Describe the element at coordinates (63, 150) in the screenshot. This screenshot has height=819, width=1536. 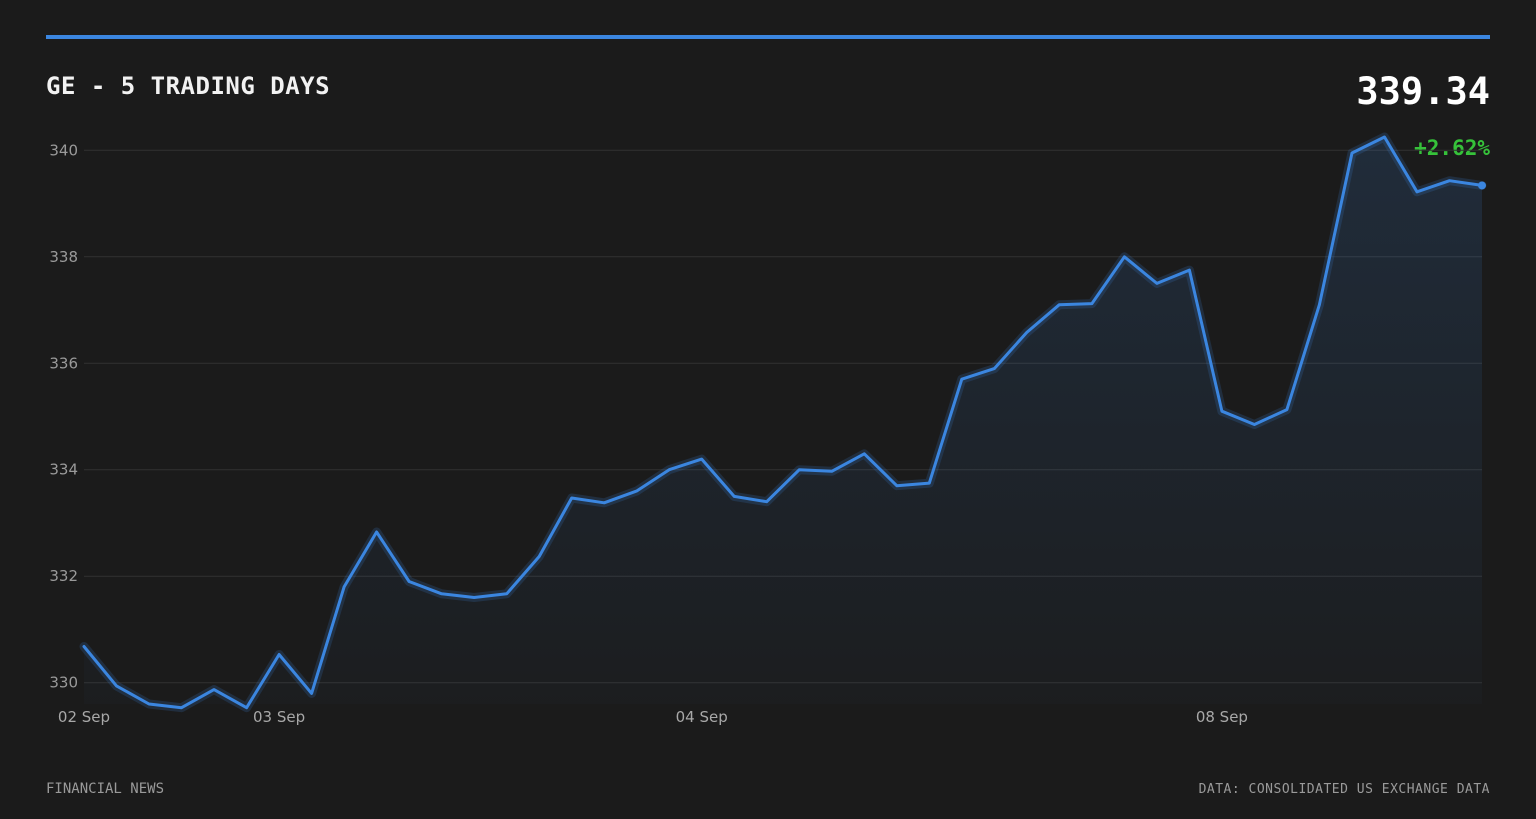
I see `y-tick-label: 340` at that location.